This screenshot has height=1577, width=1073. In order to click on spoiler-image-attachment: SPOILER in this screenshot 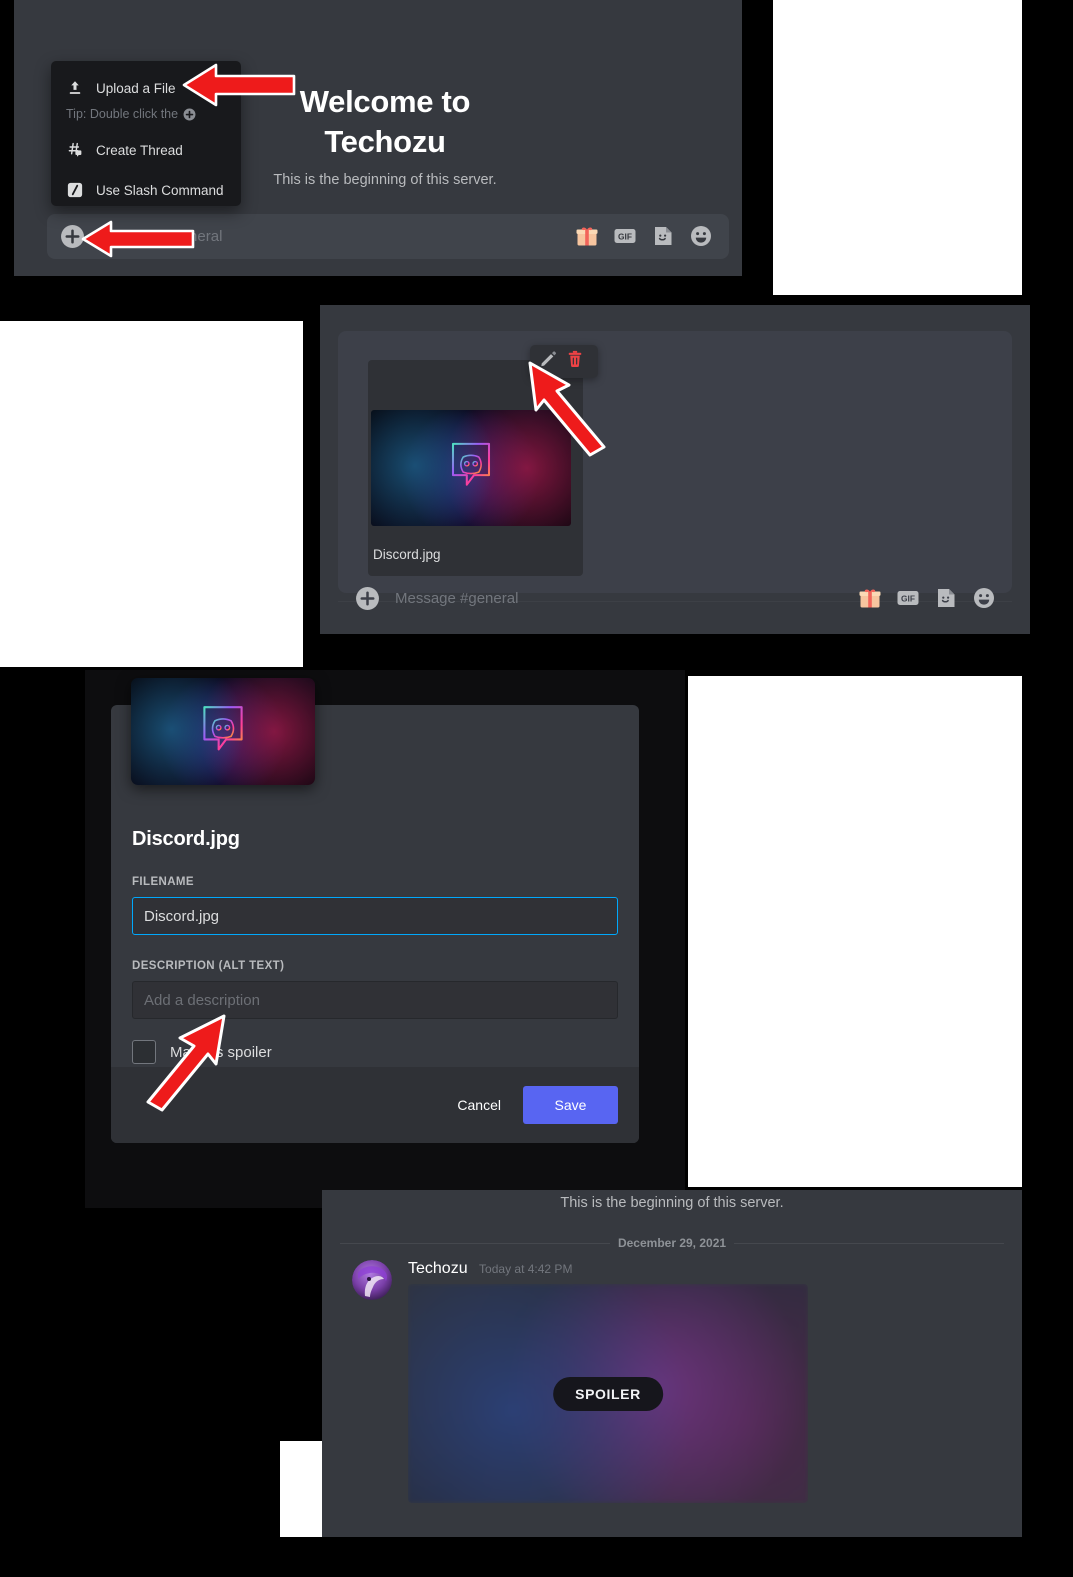, I will do `click(608, 1393)`.